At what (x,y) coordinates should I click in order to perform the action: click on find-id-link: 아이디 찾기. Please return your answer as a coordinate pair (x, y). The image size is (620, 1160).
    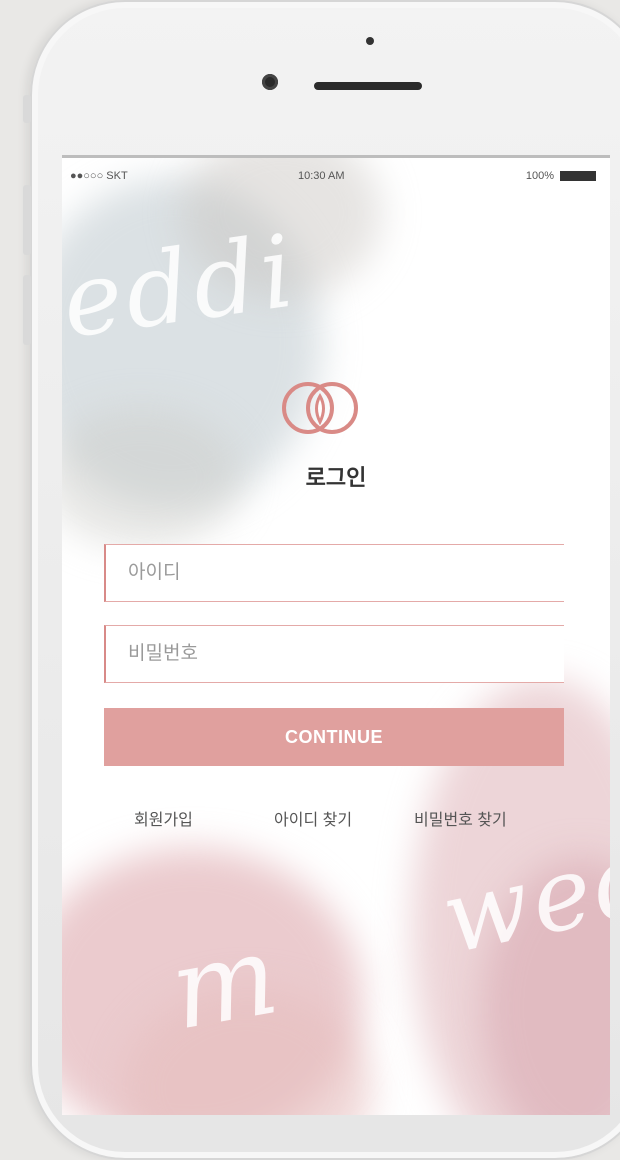
    Looking at the image, I should click on (313, 818).